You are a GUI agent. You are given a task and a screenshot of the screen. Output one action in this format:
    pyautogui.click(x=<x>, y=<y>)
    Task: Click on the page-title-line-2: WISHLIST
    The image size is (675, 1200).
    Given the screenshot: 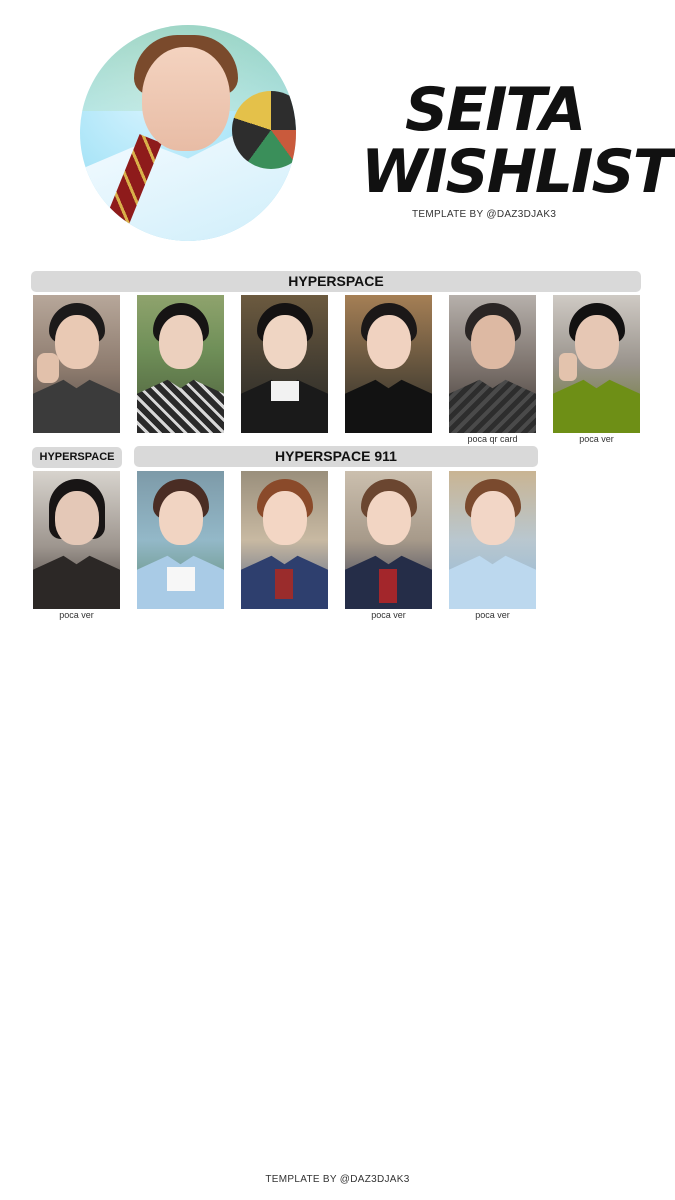 What is the action you would take?
    pyautogui.click(x=517, y=172)
    